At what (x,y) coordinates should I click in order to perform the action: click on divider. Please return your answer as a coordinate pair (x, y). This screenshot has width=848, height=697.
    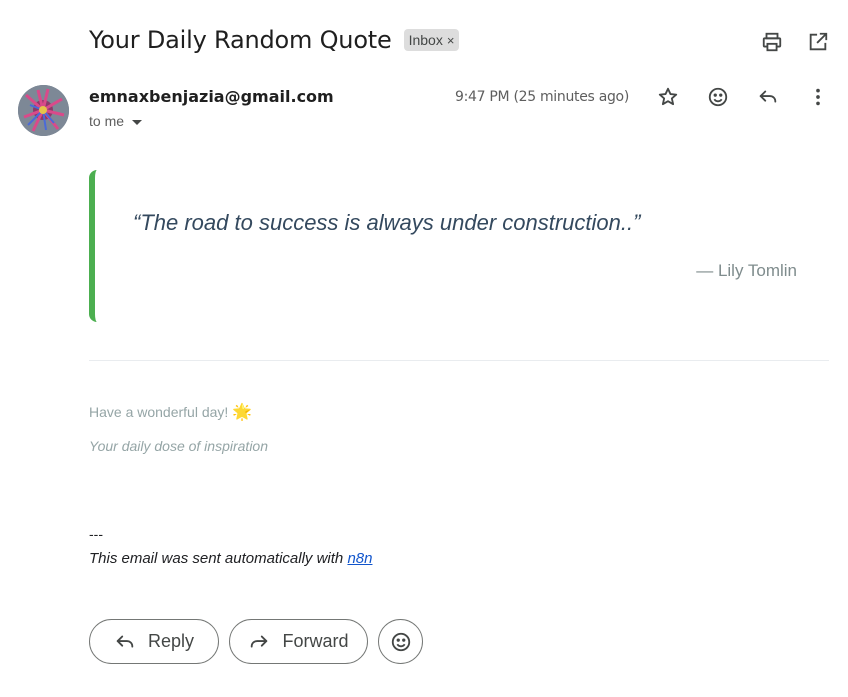
    Looking at the image, I should click on (459, 360).